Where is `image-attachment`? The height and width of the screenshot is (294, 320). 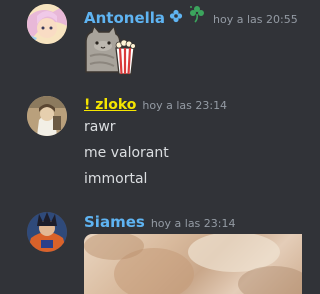 image-attachment is located at coordinates (193, 264).